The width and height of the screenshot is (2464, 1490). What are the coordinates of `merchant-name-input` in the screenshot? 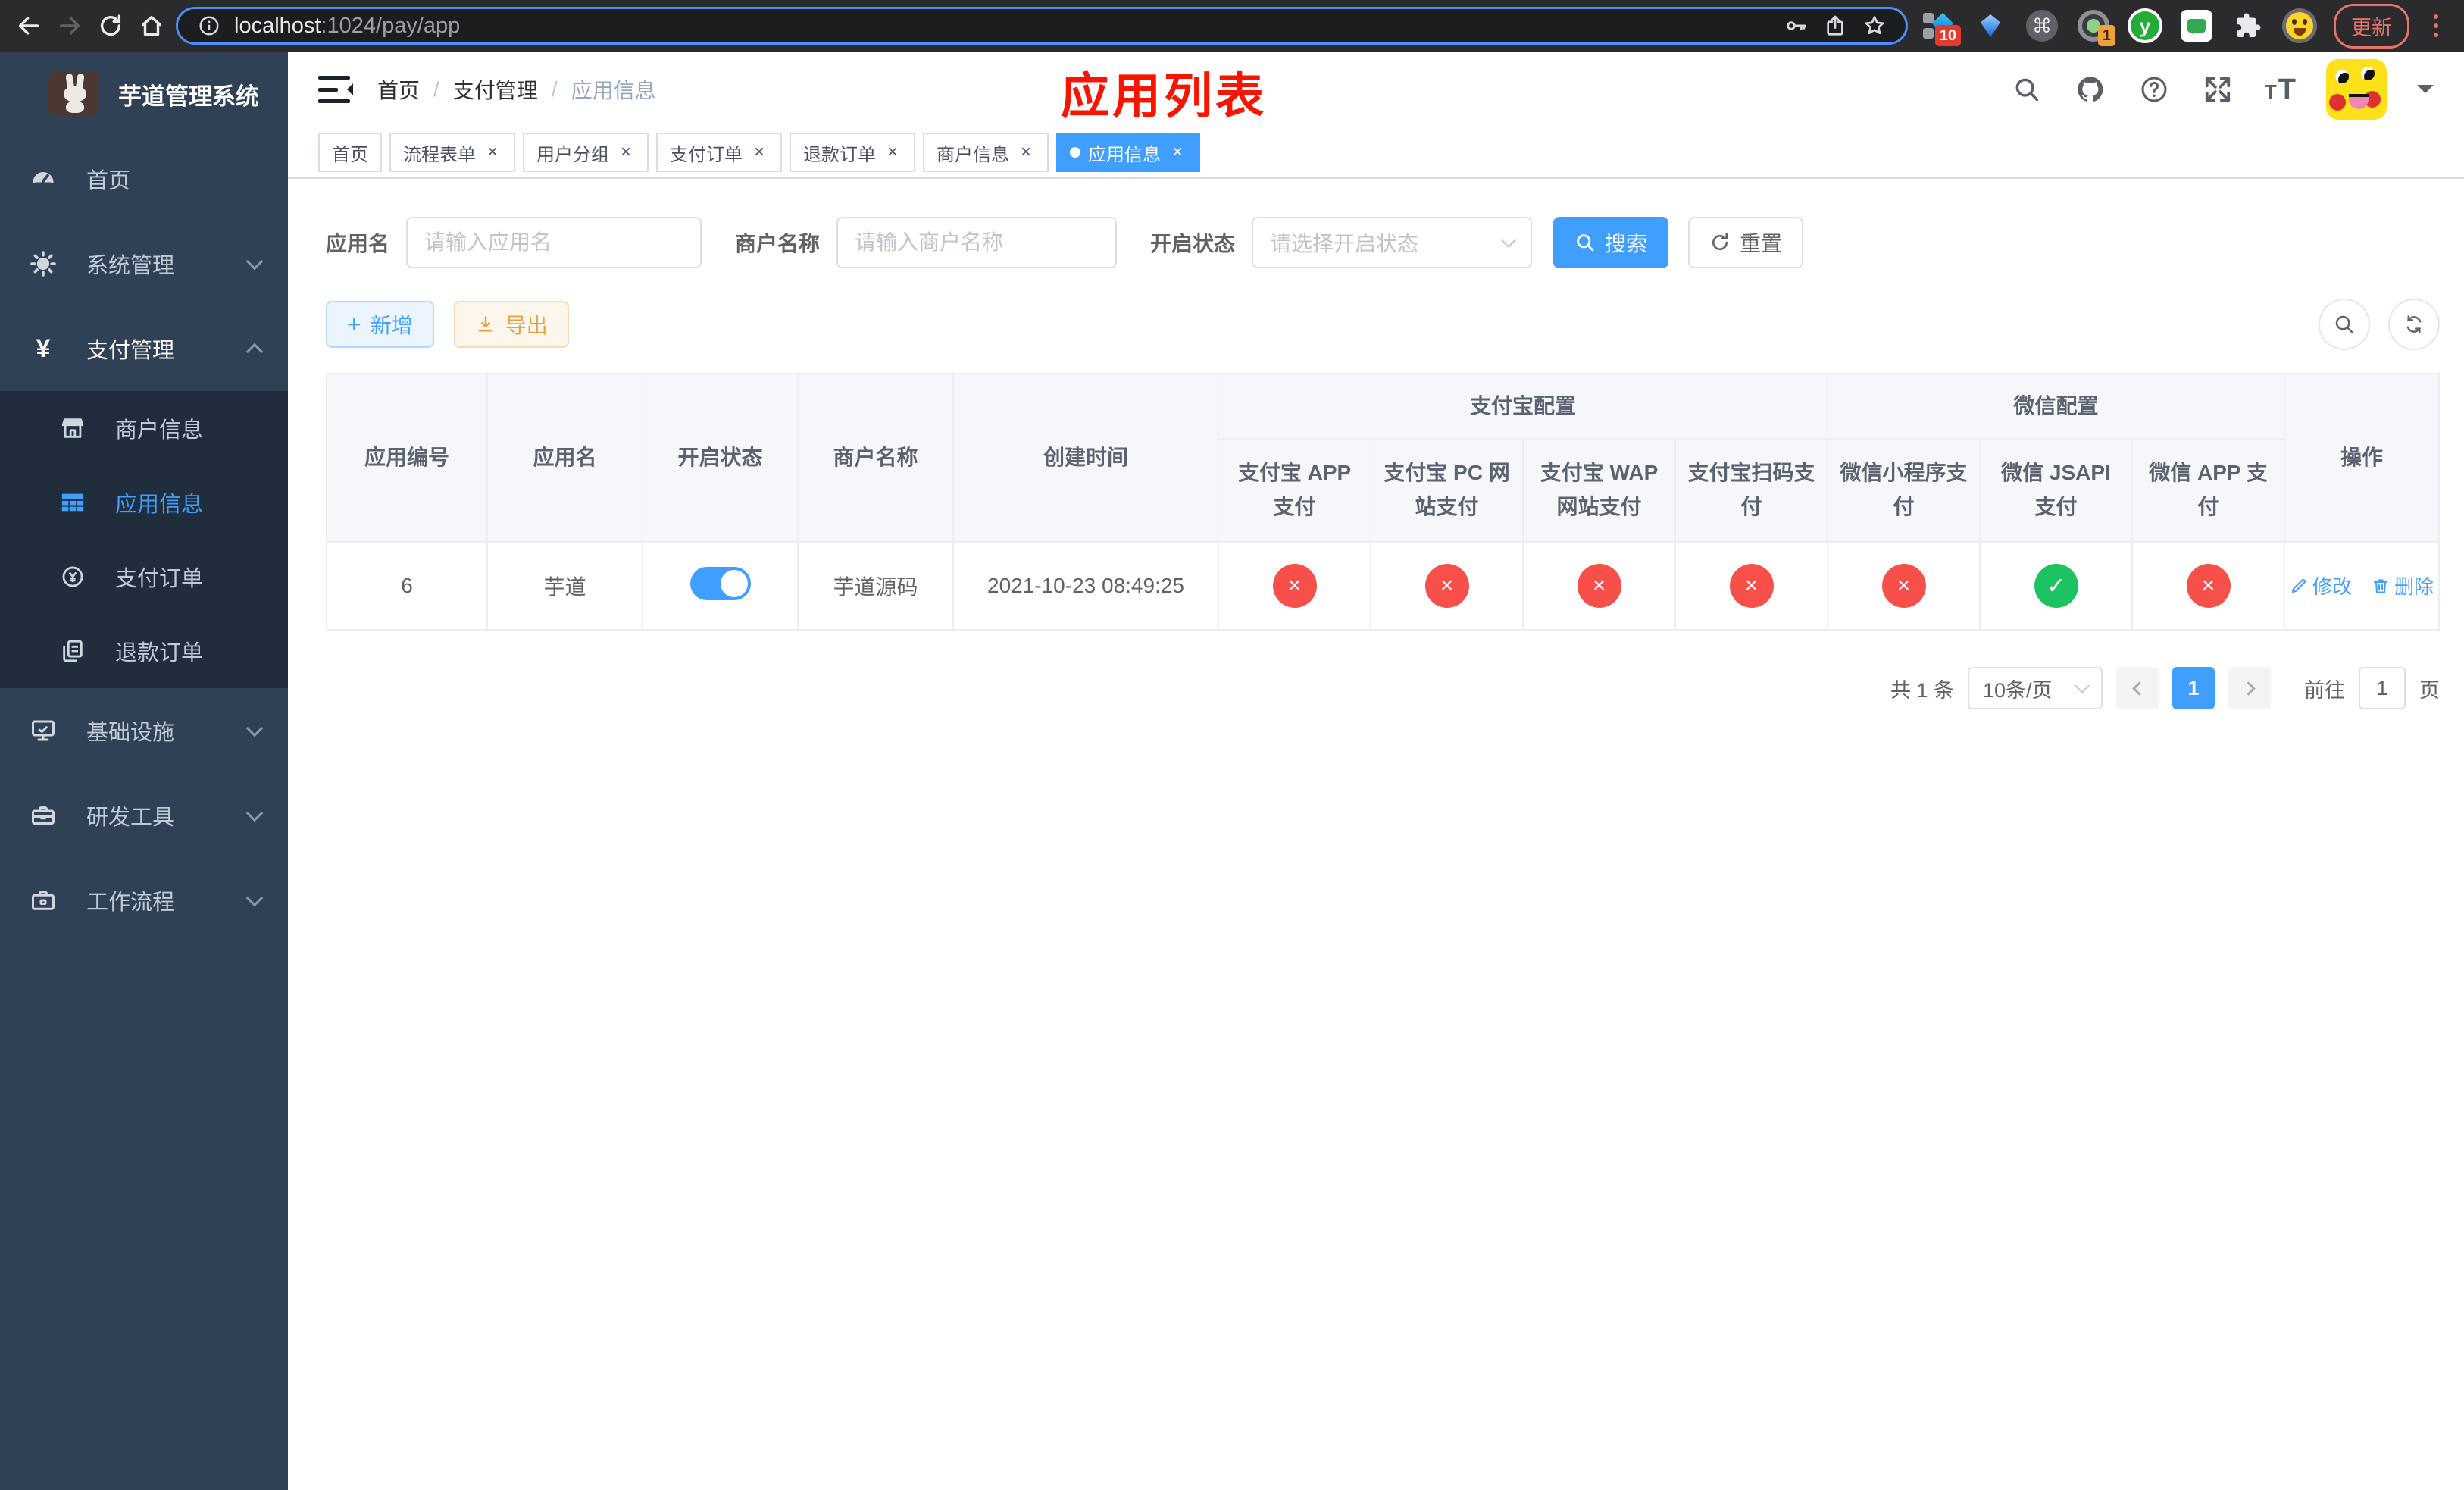 It's located at (977, 242).